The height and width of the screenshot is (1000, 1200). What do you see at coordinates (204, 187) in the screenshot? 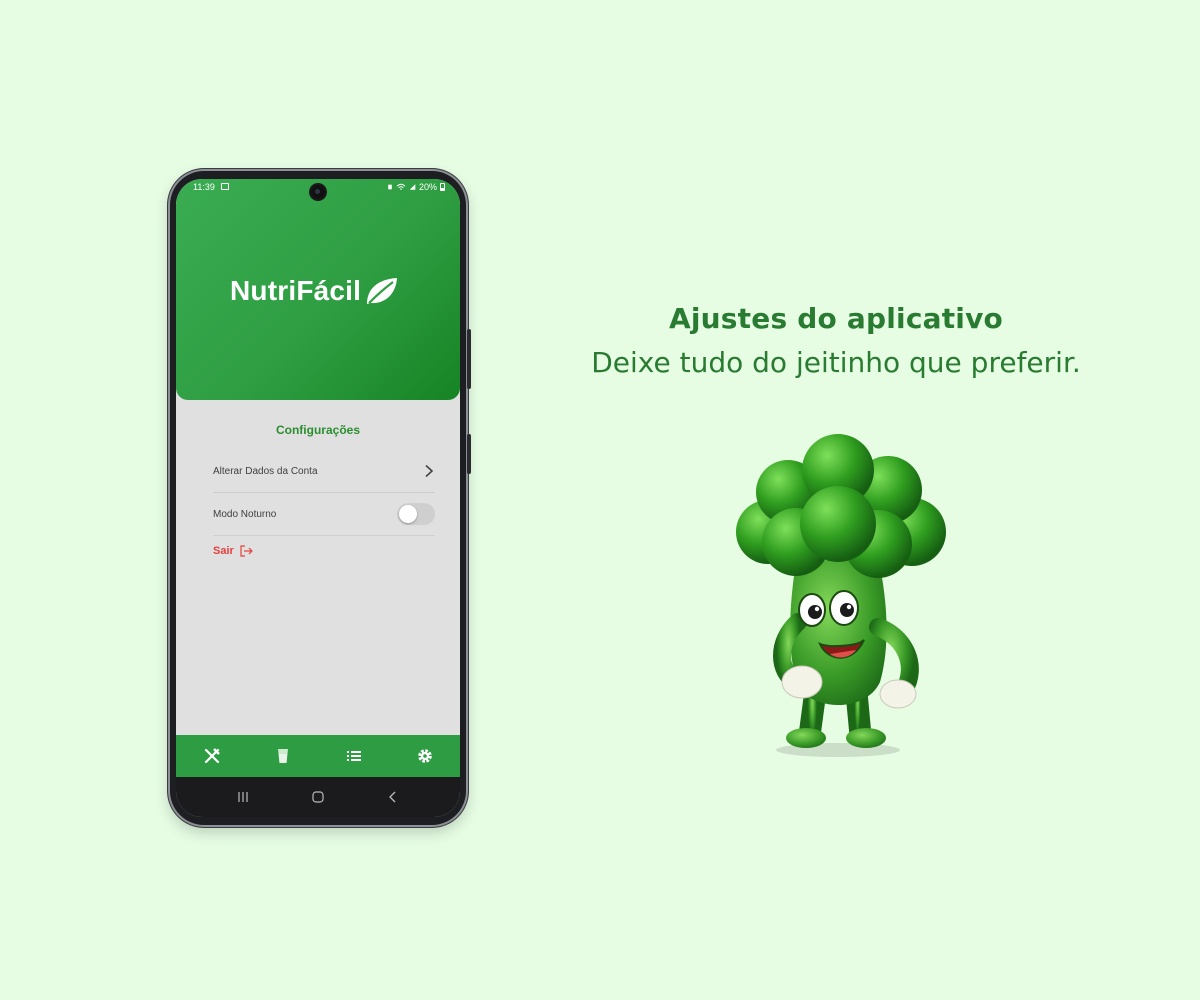
I see `status-time: 11:39` at bounding box center [204, 187].